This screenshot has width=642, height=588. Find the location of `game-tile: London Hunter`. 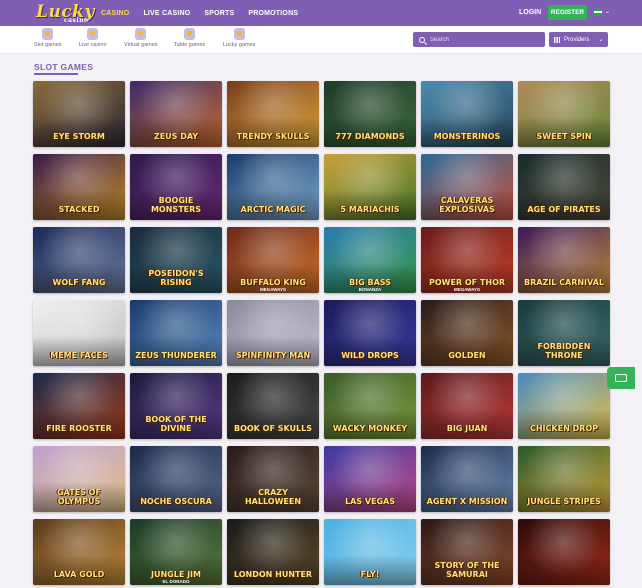

game-tile: London Hunter is located at coordinates (273, 552).